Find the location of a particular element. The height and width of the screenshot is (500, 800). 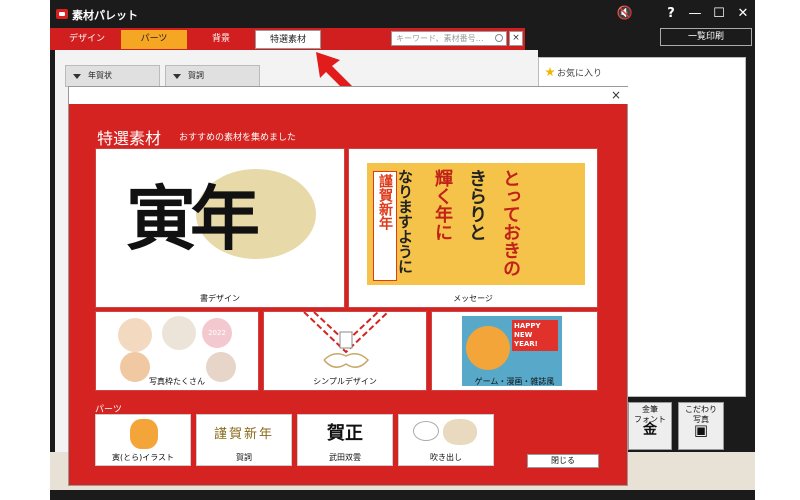

help-button: ? is located at coordinates (671, 14).